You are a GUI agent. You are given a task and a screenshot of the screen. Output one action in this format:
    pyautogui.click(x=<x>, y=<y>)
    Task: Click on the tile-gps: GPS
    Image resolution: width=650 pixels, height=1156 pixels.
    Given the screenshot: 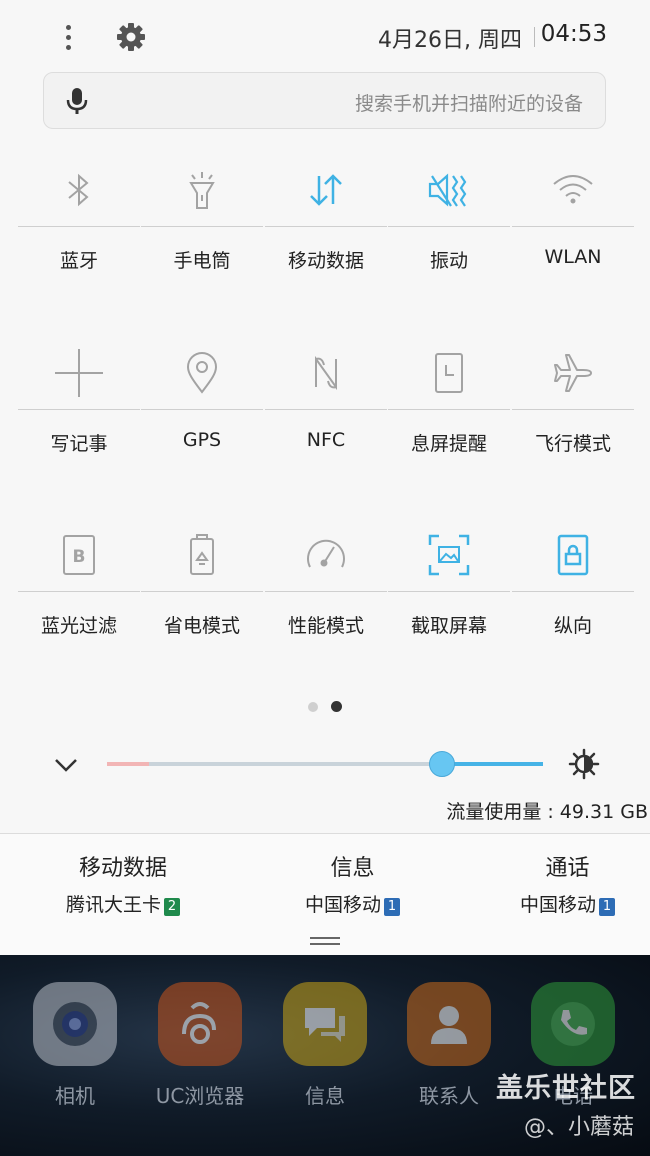 What is the action you would take?
    pyautogui.click(x=202, y=423)
    